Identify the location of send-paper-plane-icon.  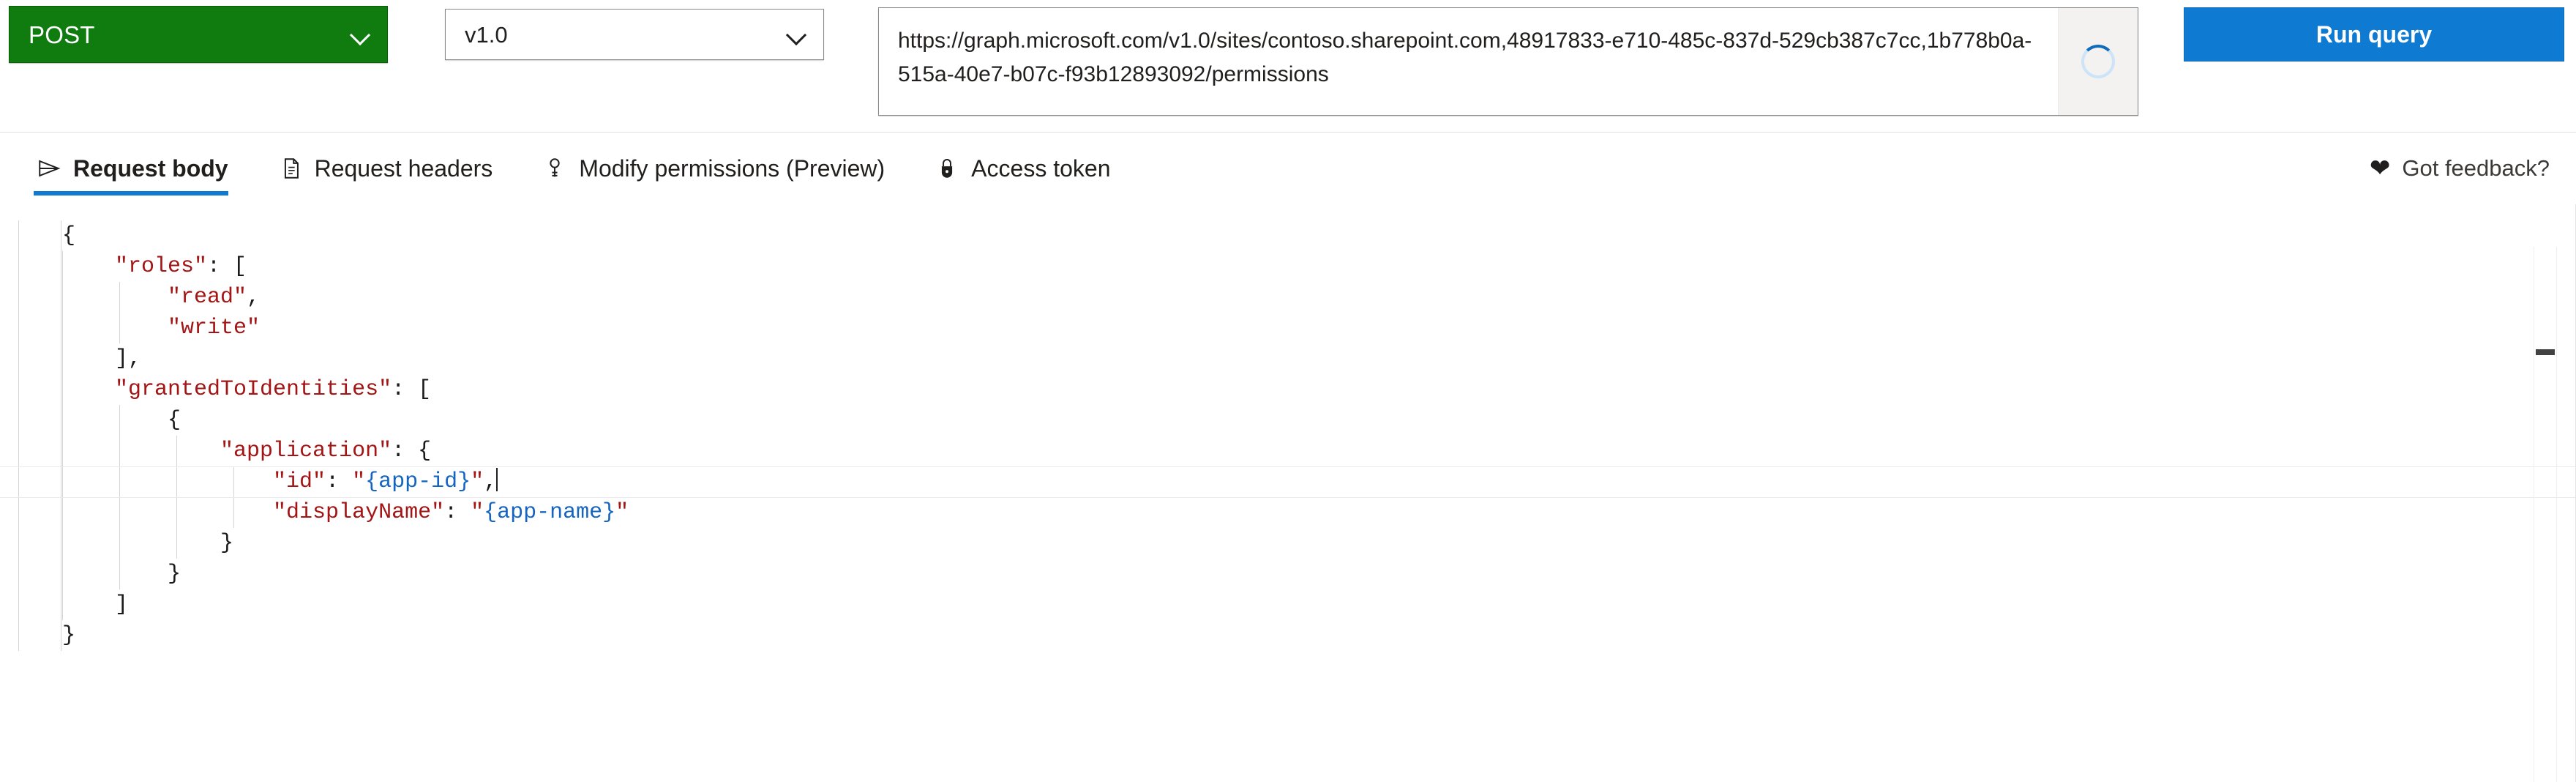
(49, 168).